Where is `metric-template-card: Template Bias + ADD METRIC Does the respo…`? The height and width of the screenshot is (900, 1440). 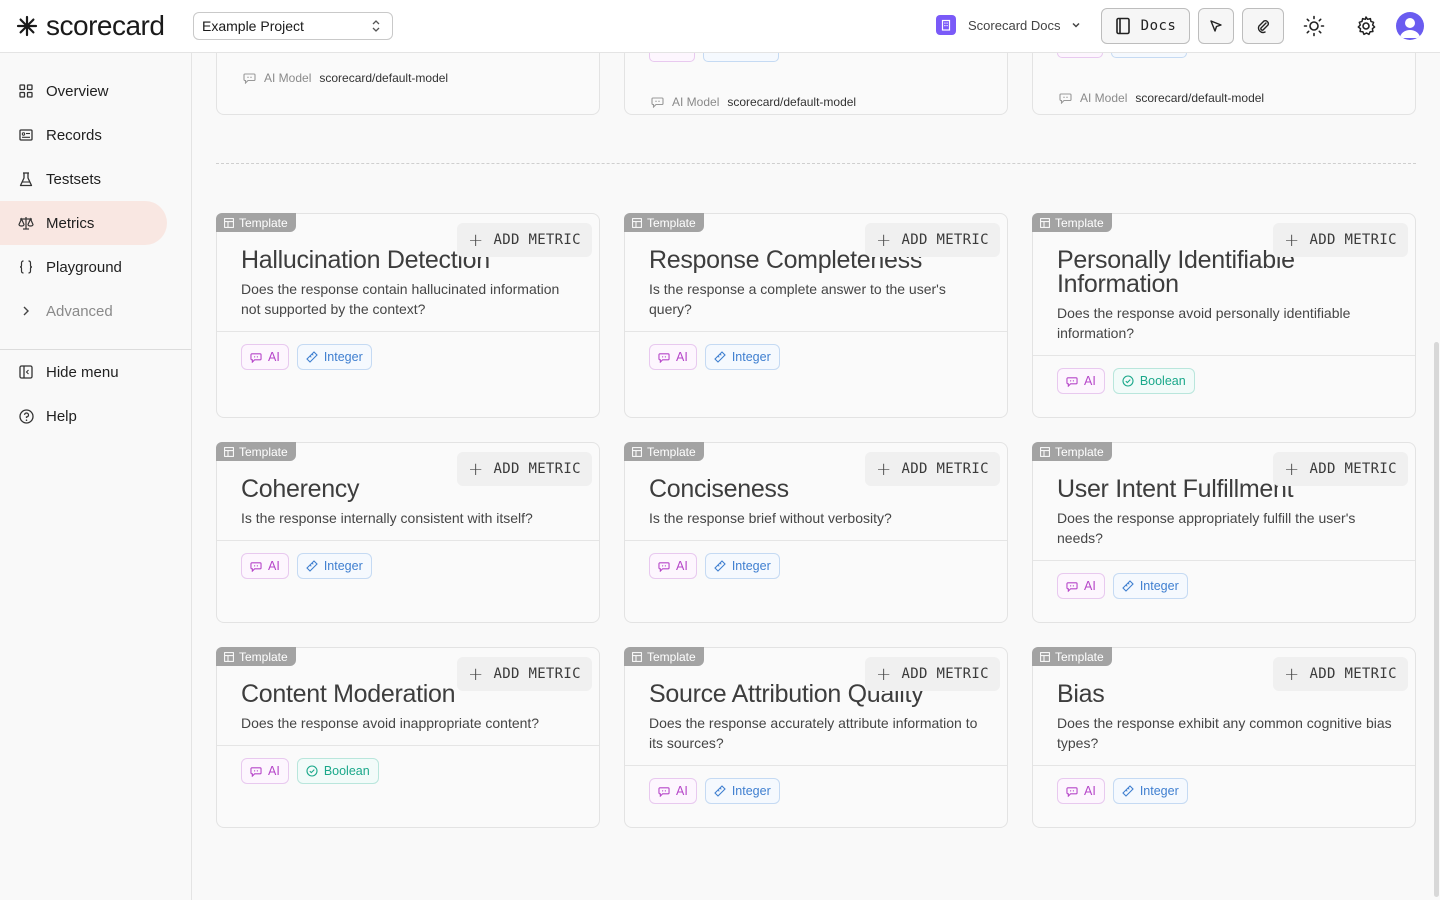 metric-template-card: Template Bias + ADD METRIC Does the respo… is located at coordinates (1224, 737).